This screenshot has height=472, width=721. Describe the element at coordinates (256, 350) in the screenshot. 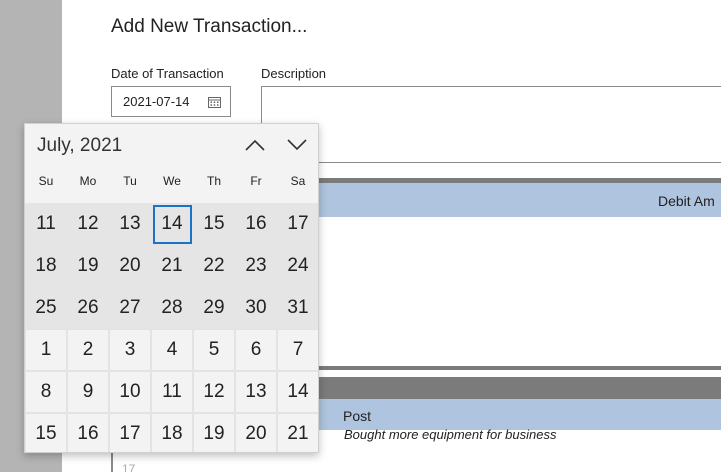

I see `calendar-day: 6` at that location.